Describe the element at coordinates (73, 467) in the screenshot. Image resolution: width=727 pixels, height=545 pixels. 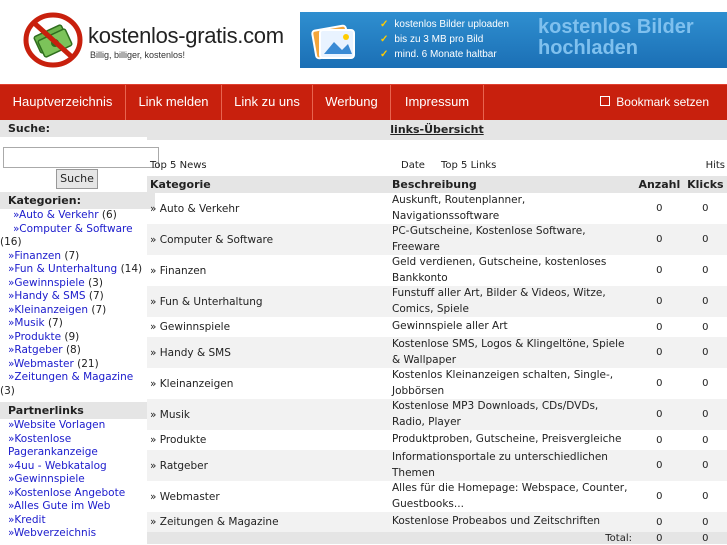
I see `partner-link: »4uu - Webkatalog` at that location.